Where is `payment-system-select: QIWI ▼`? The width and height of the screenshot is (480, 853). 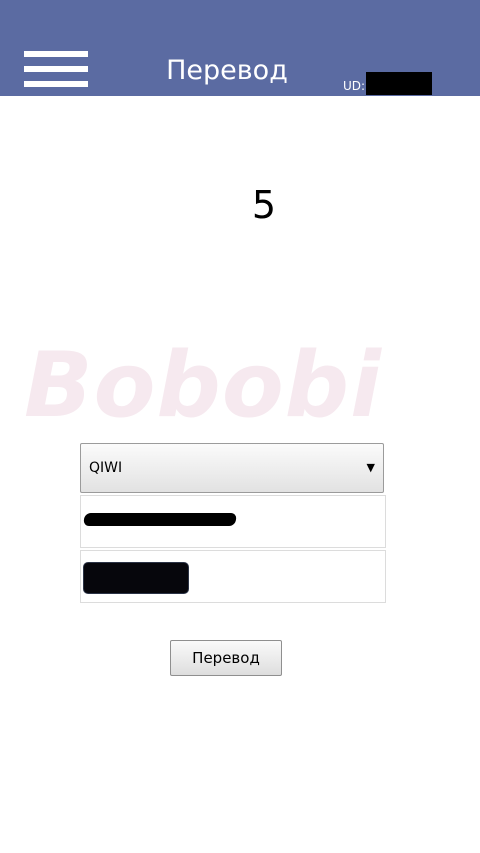
payment-system-select: QIWI ▼ is located at coordinates (232, 468).